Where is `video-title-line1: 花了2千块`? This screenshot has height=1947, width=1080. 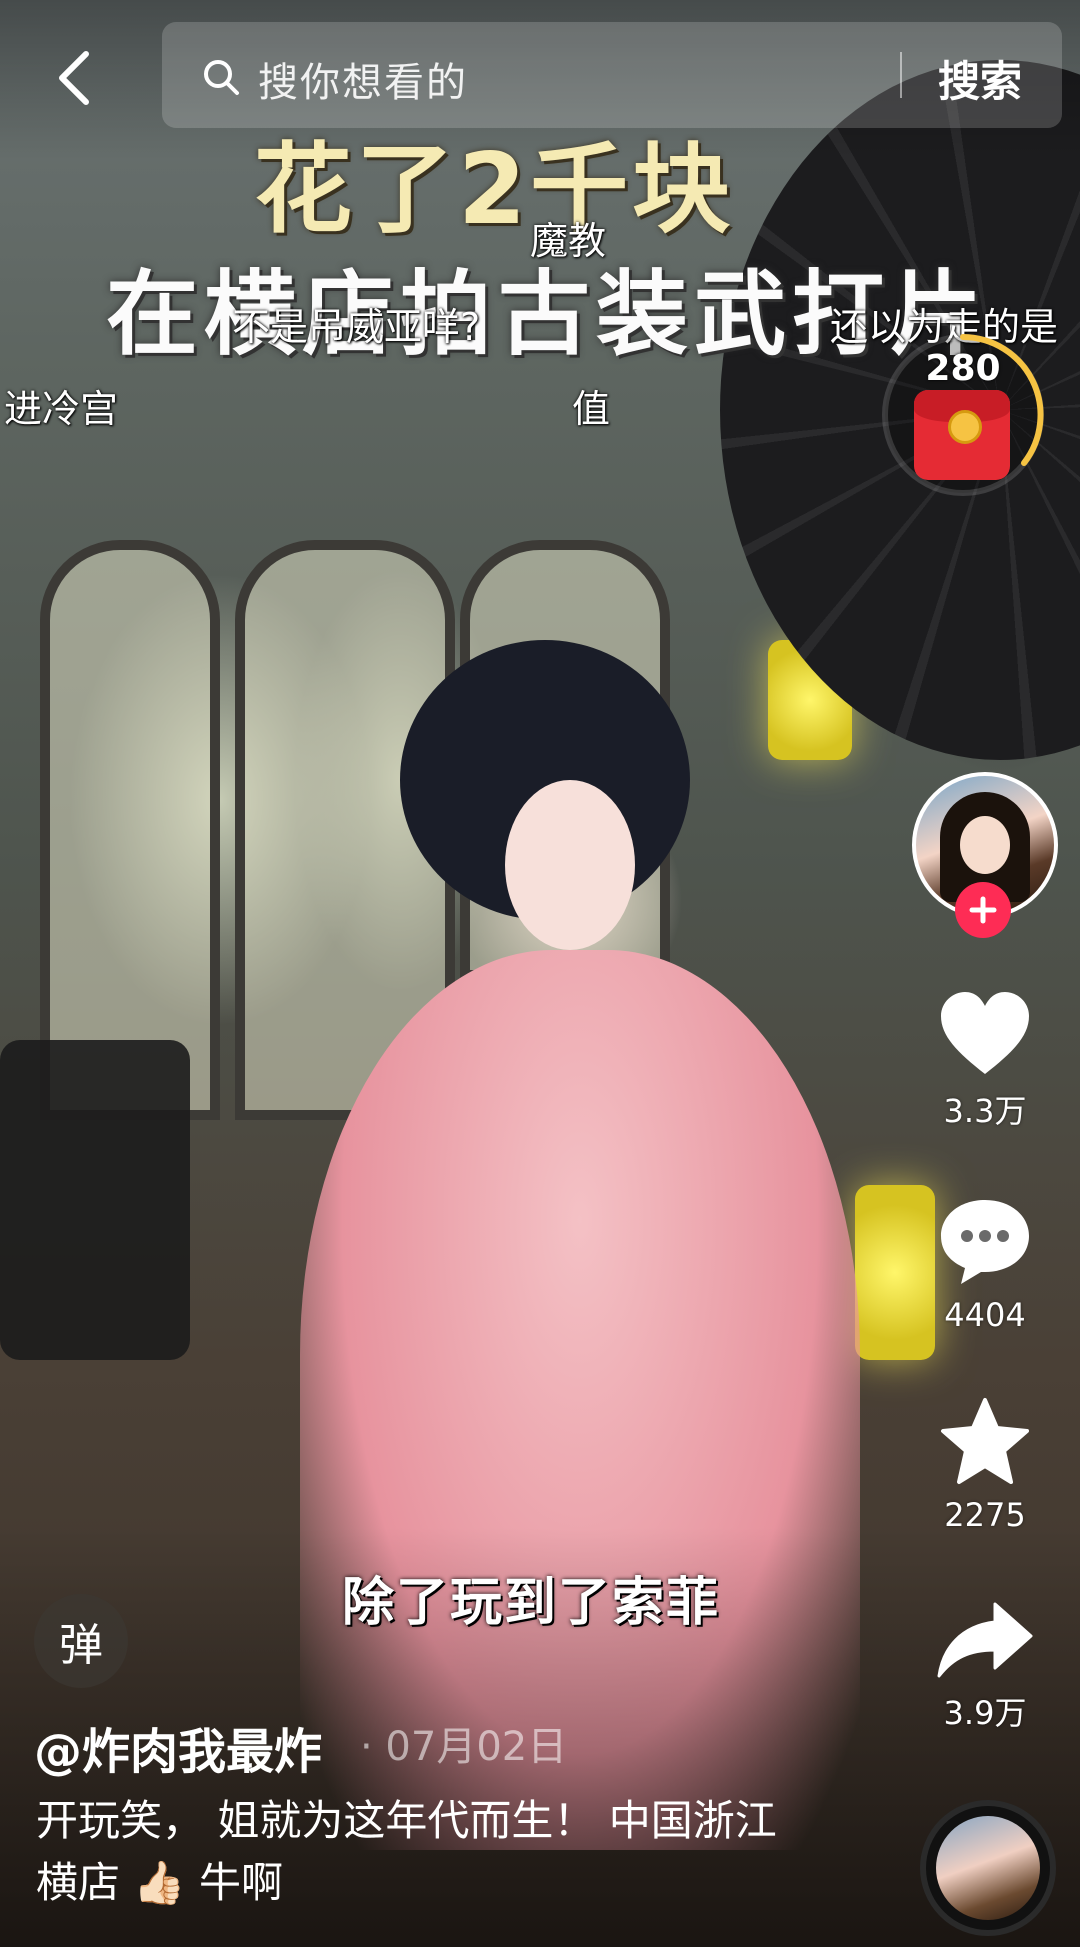
video-title-line1: 花了2千块 is located at coordinates (494, 190).